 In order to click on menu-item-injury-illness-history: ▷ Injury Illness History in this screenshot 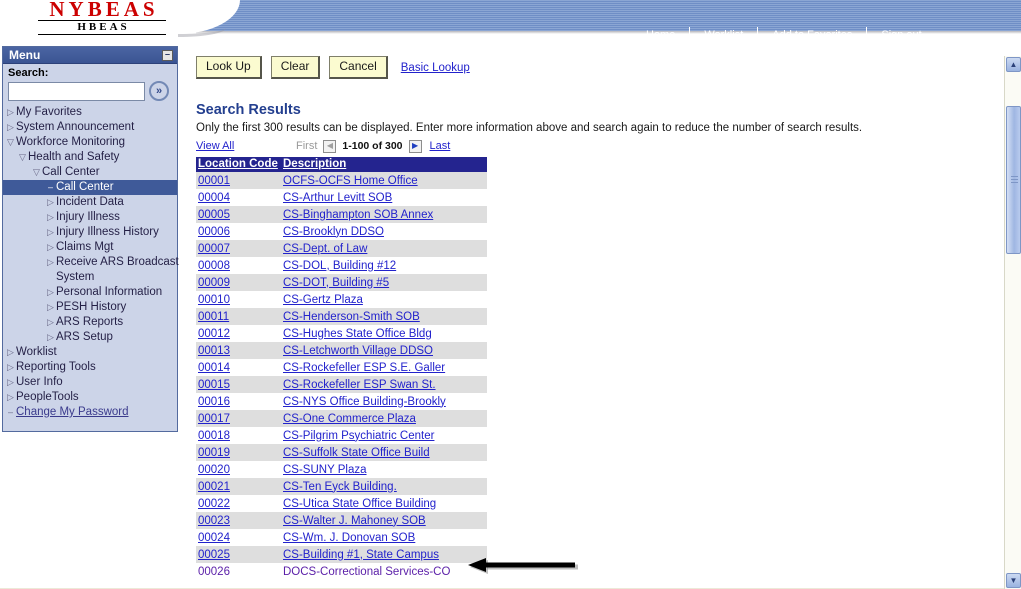, I will do `click(90, 232)`.